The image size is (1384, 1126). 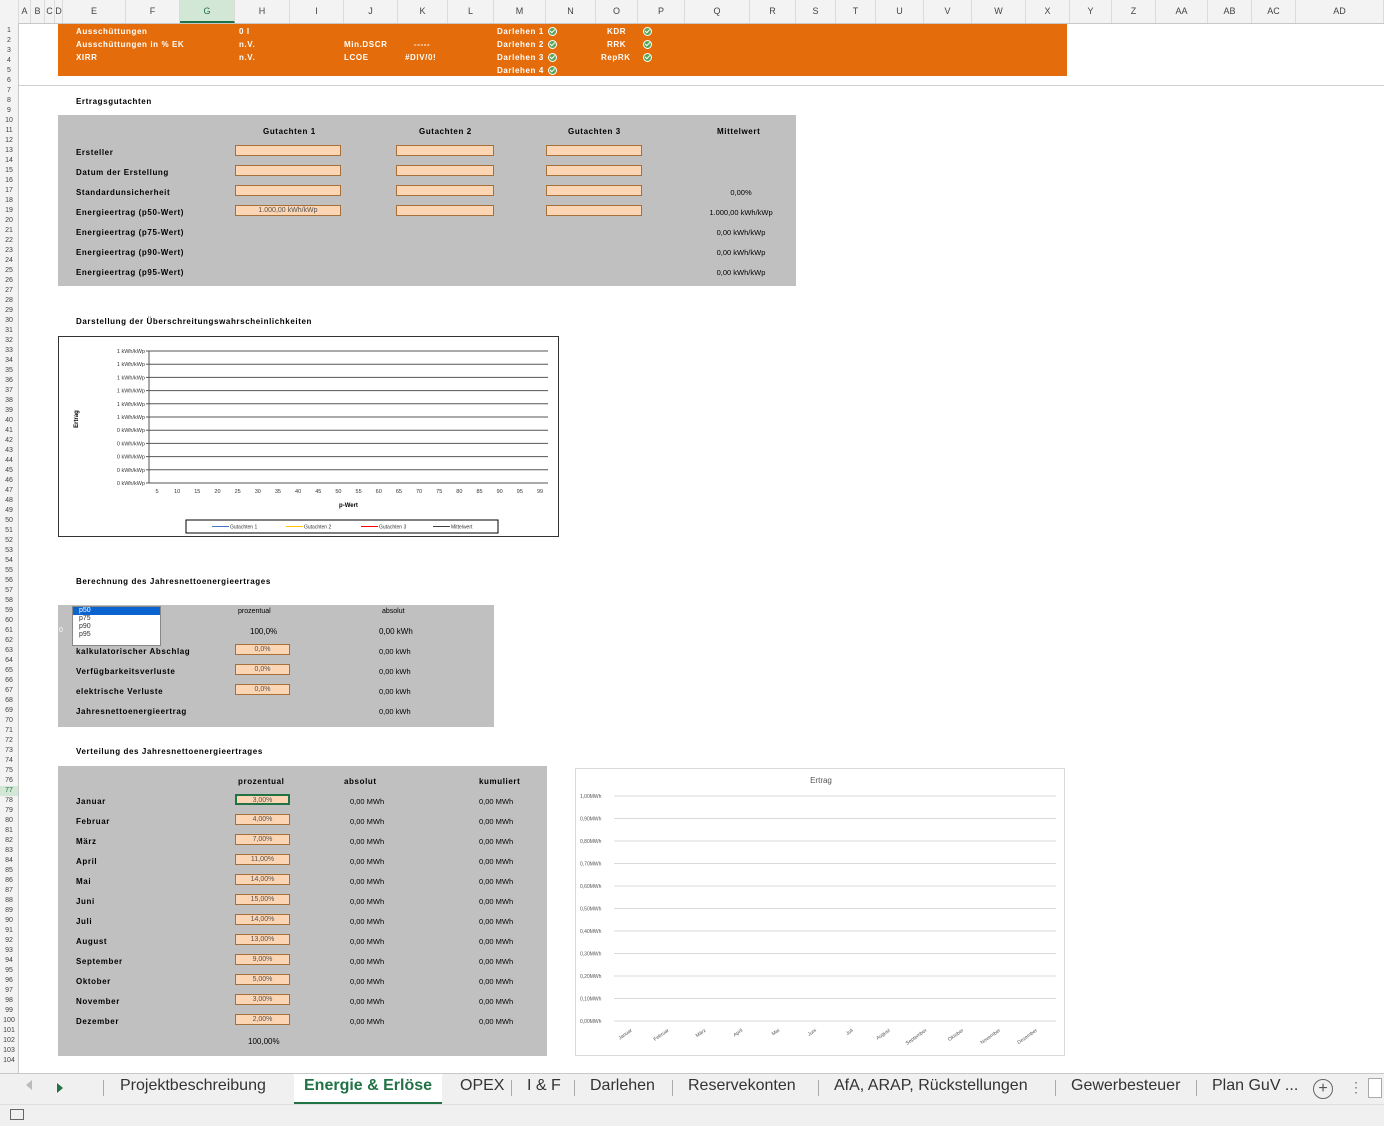 I want to click on sheet-tab: Projektbeschreibung, so click(x=193, y=1088).